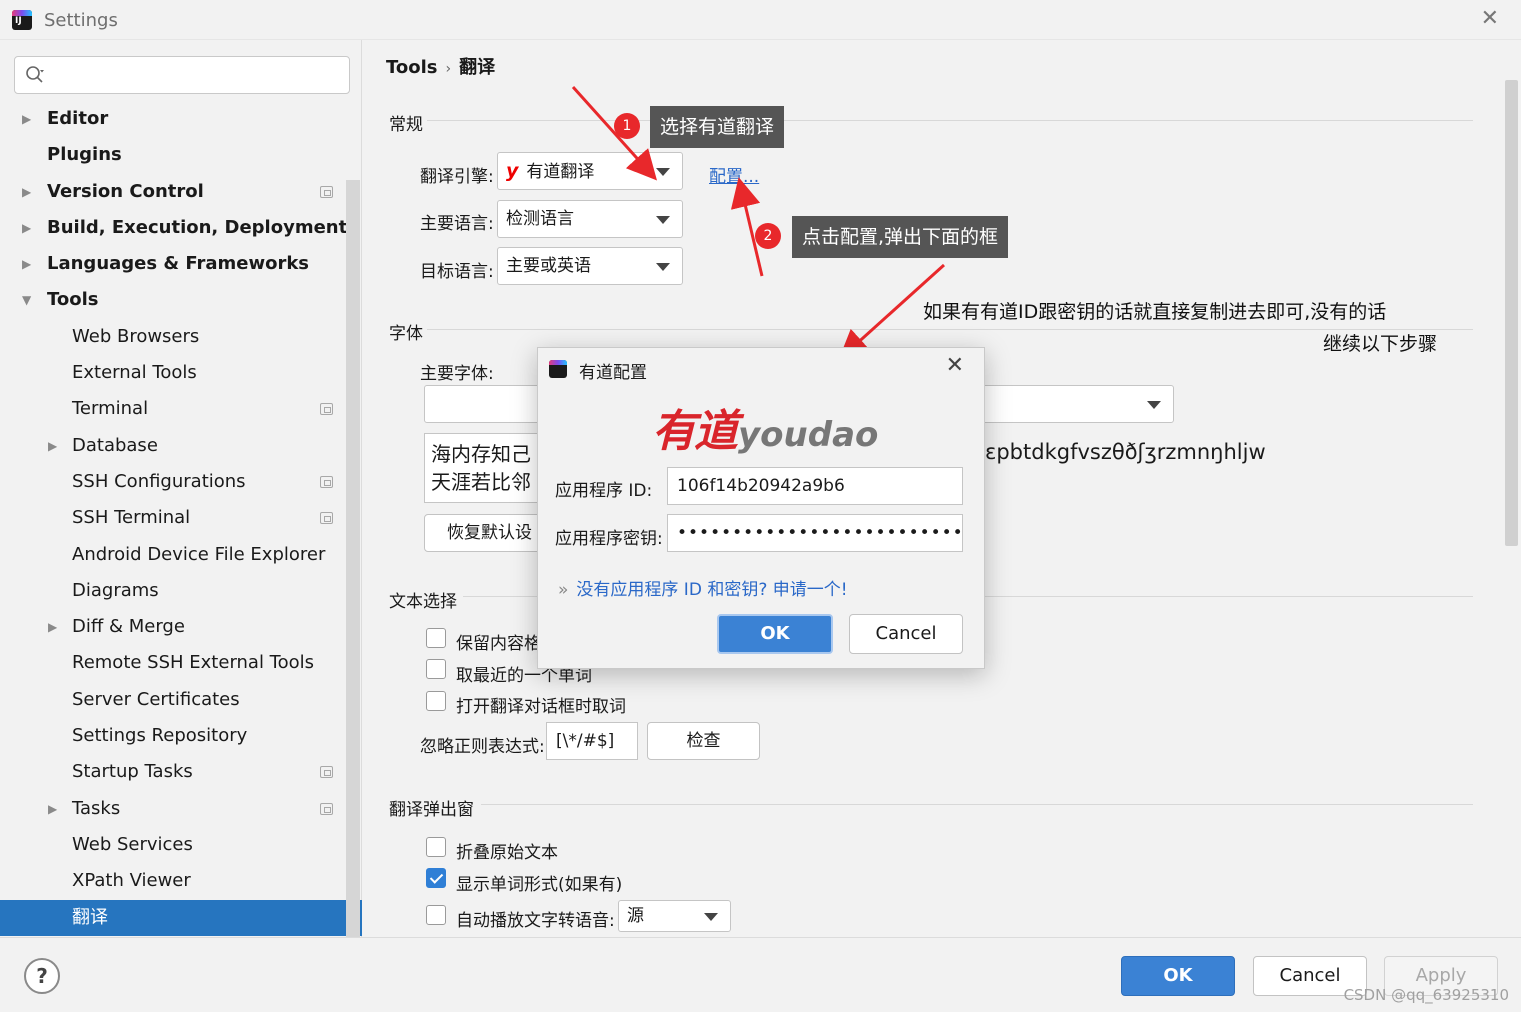 The height and width of the screenshot is (1012, 1521). Describe the element at coordinates (84, 155) in the screenshot. I see `sidebar-item-label: Plugins` at that location.